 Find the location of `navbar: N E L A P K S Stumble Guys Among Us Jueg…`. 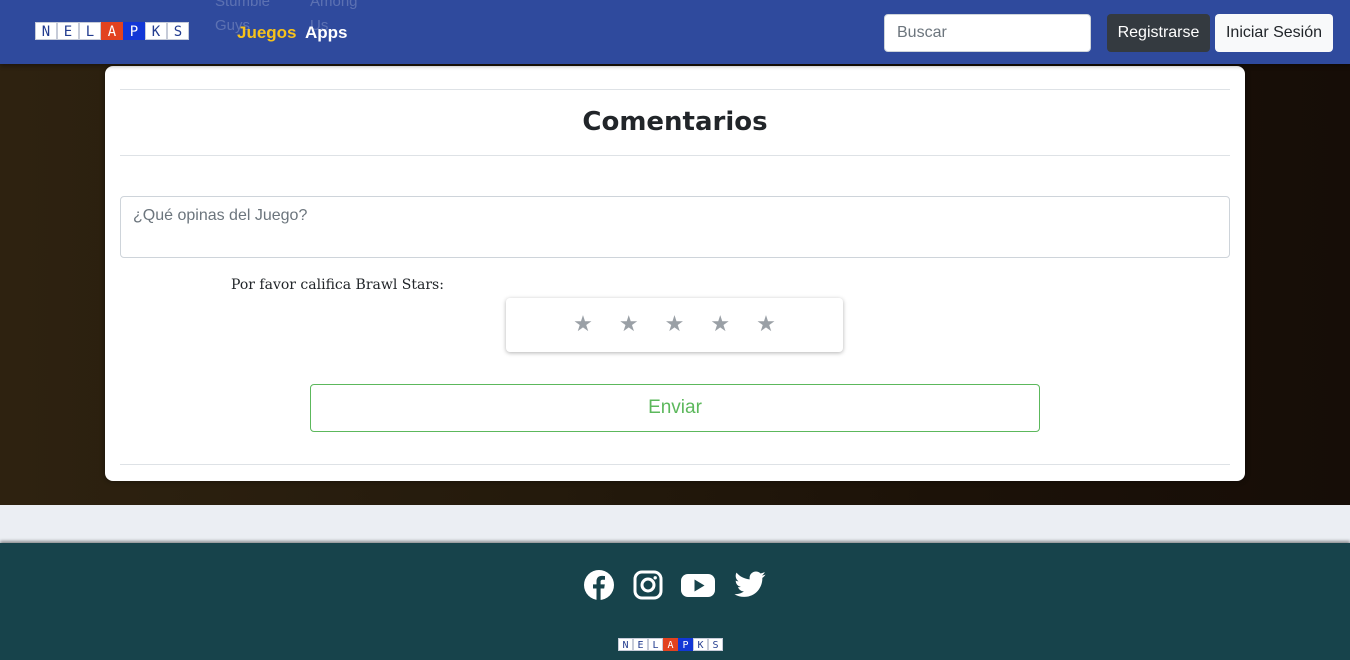

navbar: N E L A P K S Stumble Guys Among Us Jueg… is located at coordinates (675, 32).